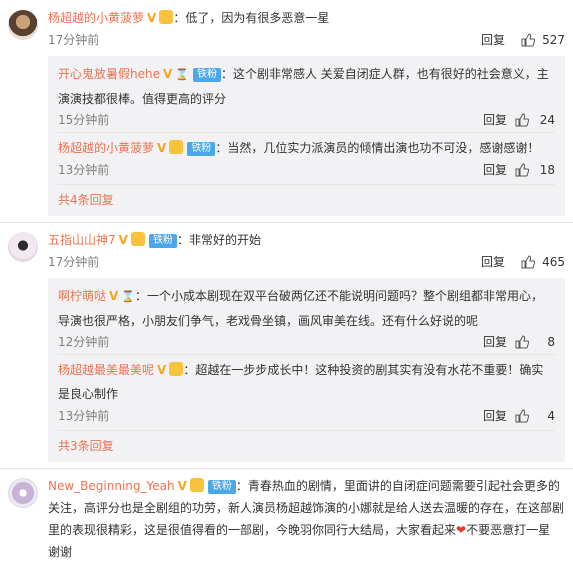 Image resolution: width=573 pixels, height=569 pixels. What do you see at coordinates (306, 120) in the screenshot?
I see `reply-meta: 15分钟前 回复 24` at bounding box center [306, 120].